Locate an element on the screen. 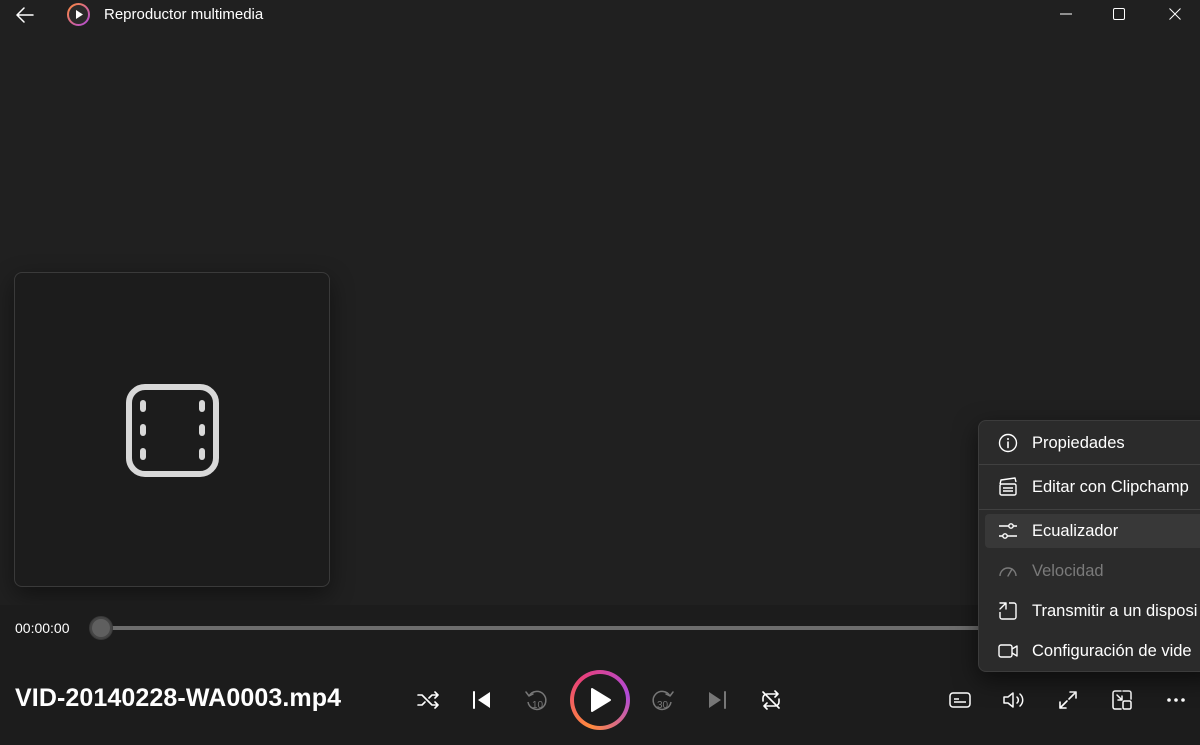 This screenshot has width=1200, height=745. clapperboard-icon is located at coordinates (1008, 487).